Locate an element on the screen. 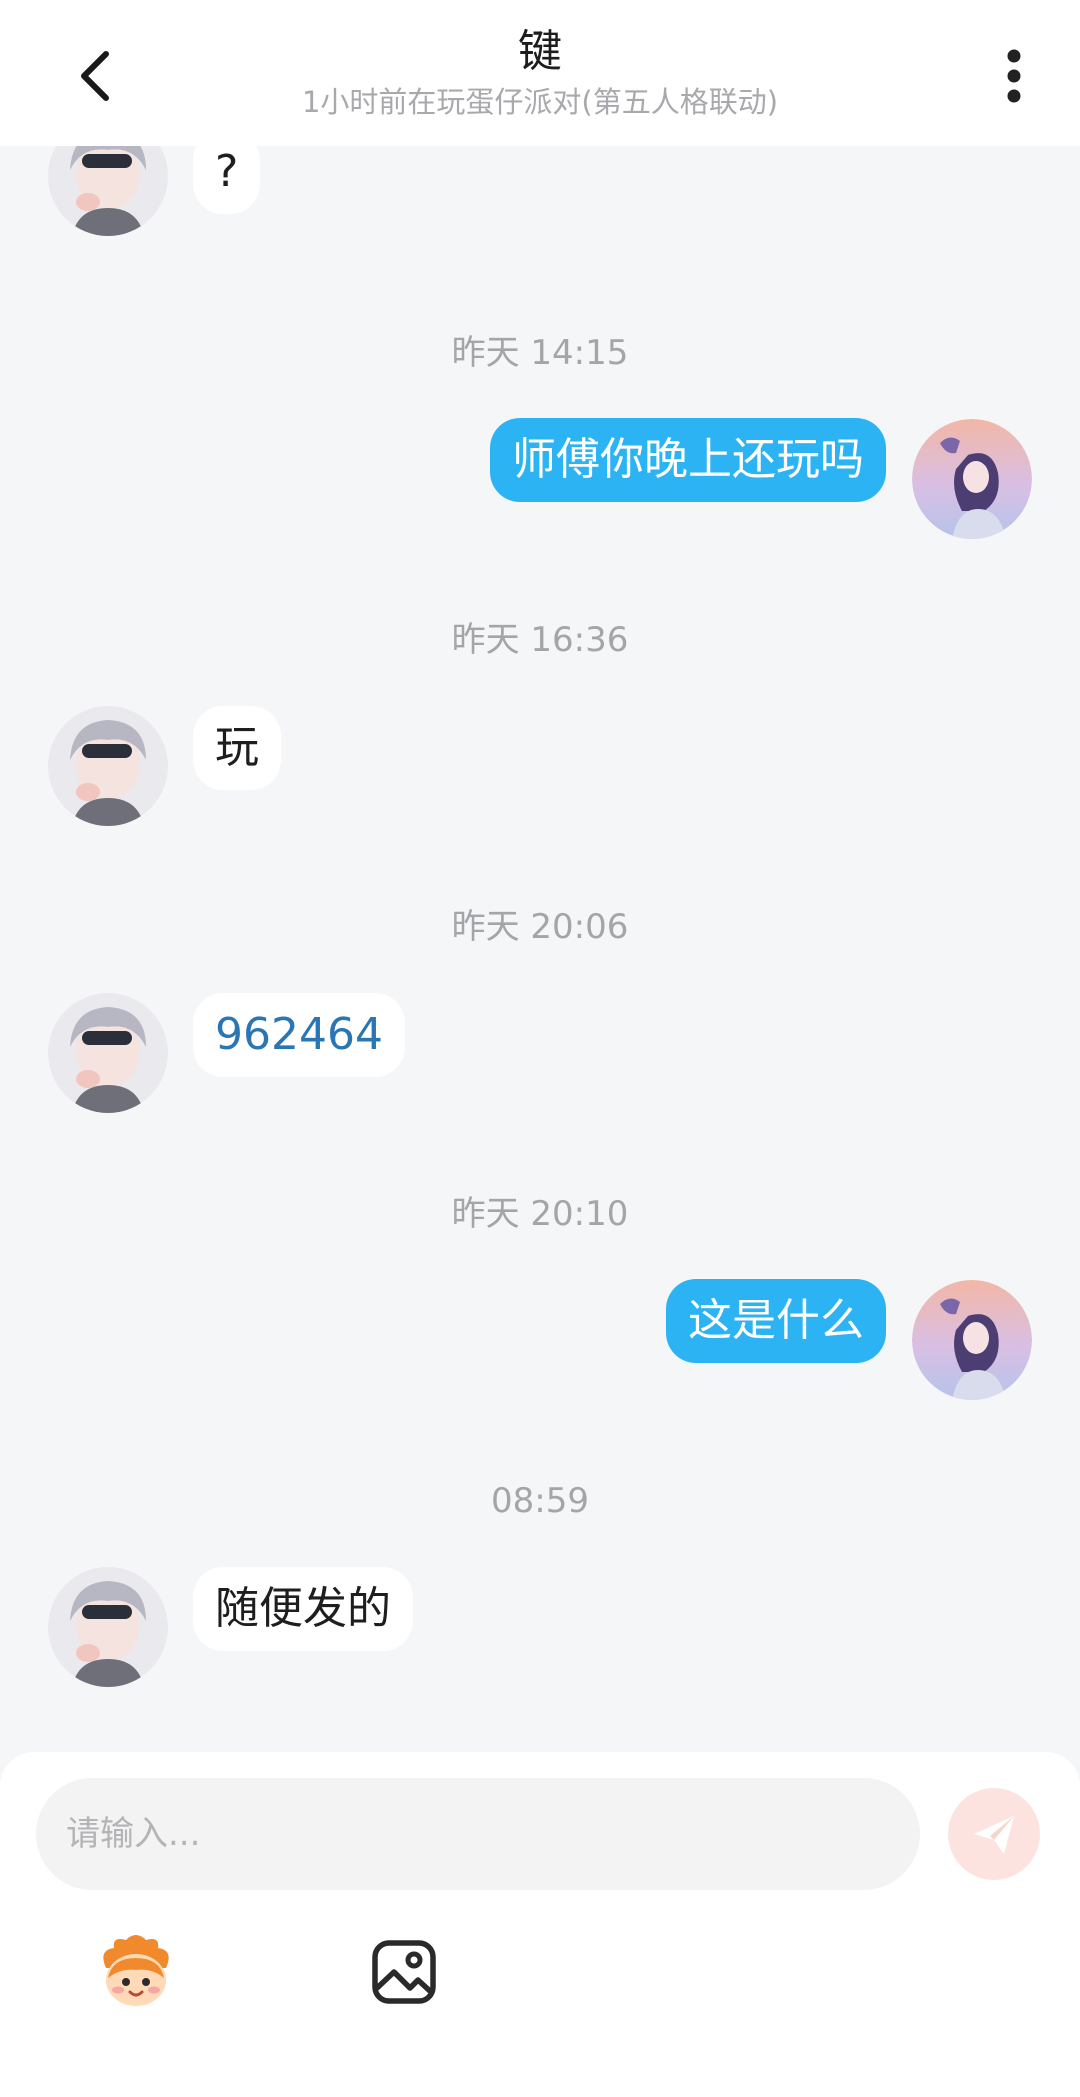  incoming-message-bubble: 962464 is located at coordinates (299, 1035).